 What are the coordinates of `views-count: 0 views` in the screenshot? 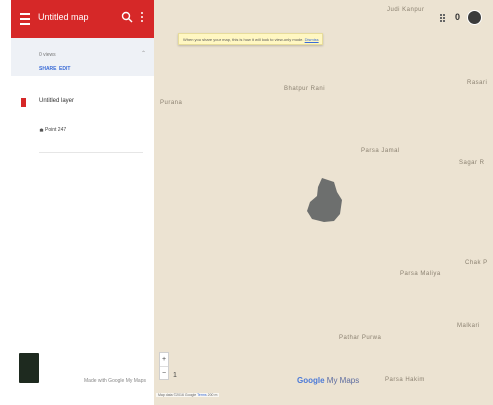 It's located at (47, 55).